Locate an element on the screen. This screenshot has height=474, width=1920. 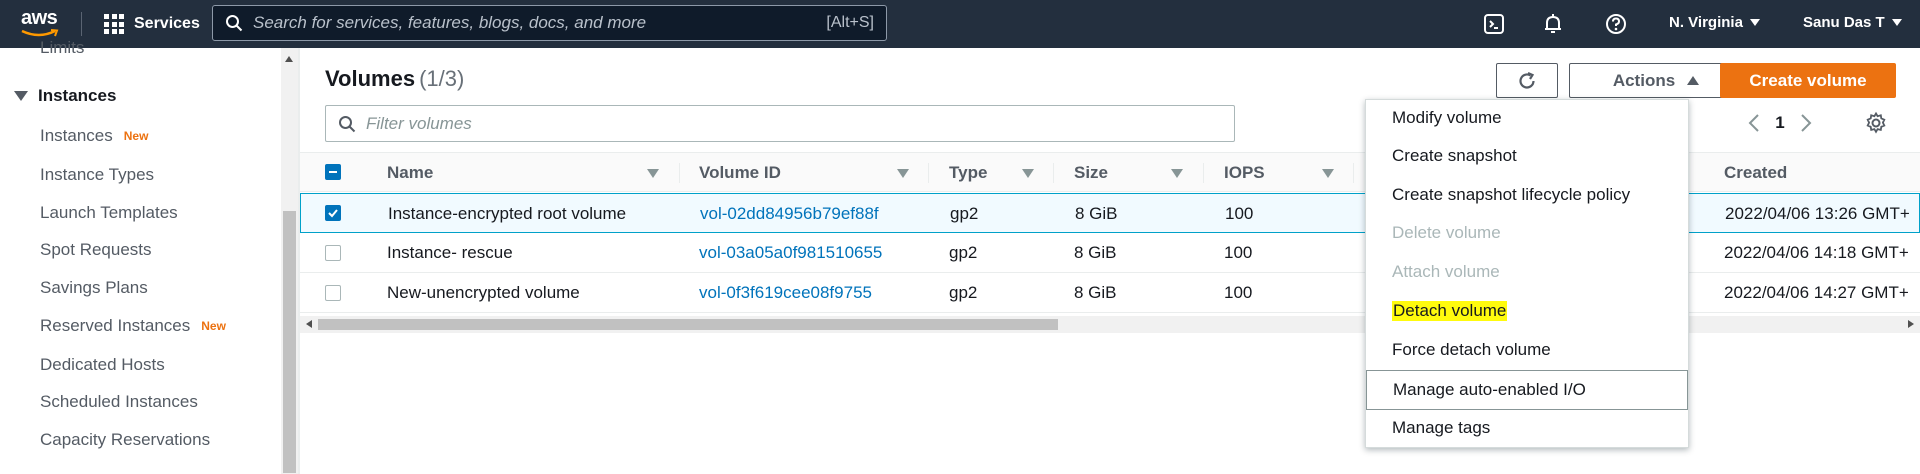
settings-gear-icon is located at coordinates (1876, 123).